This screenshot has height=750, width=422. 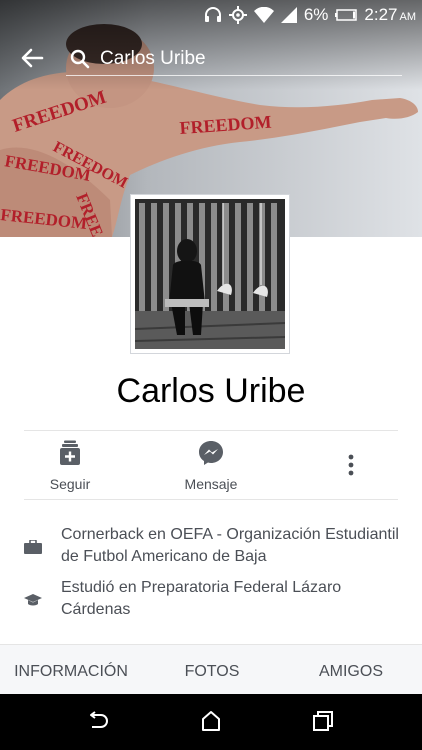 What do you see at coordinates (346, 15) in the screenshot?
I see `battery-icon` at bounding box center [346, 15].